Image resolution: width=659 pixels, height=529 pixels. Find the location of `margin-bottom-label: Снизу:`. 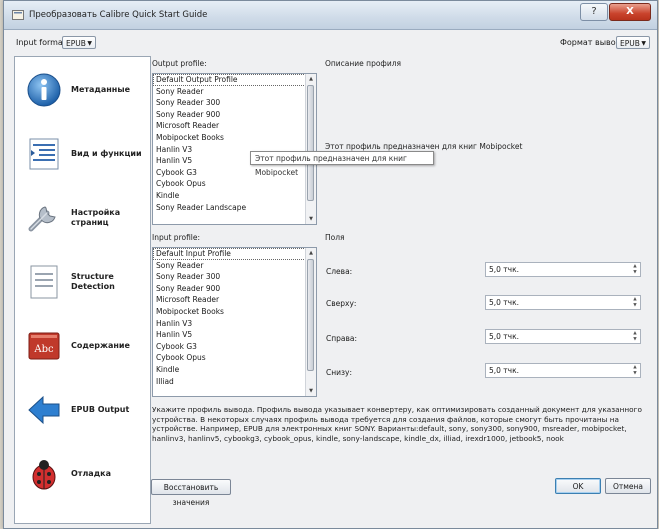

margin-bottom-label: Снизу: is located at coordinates (339, 372).